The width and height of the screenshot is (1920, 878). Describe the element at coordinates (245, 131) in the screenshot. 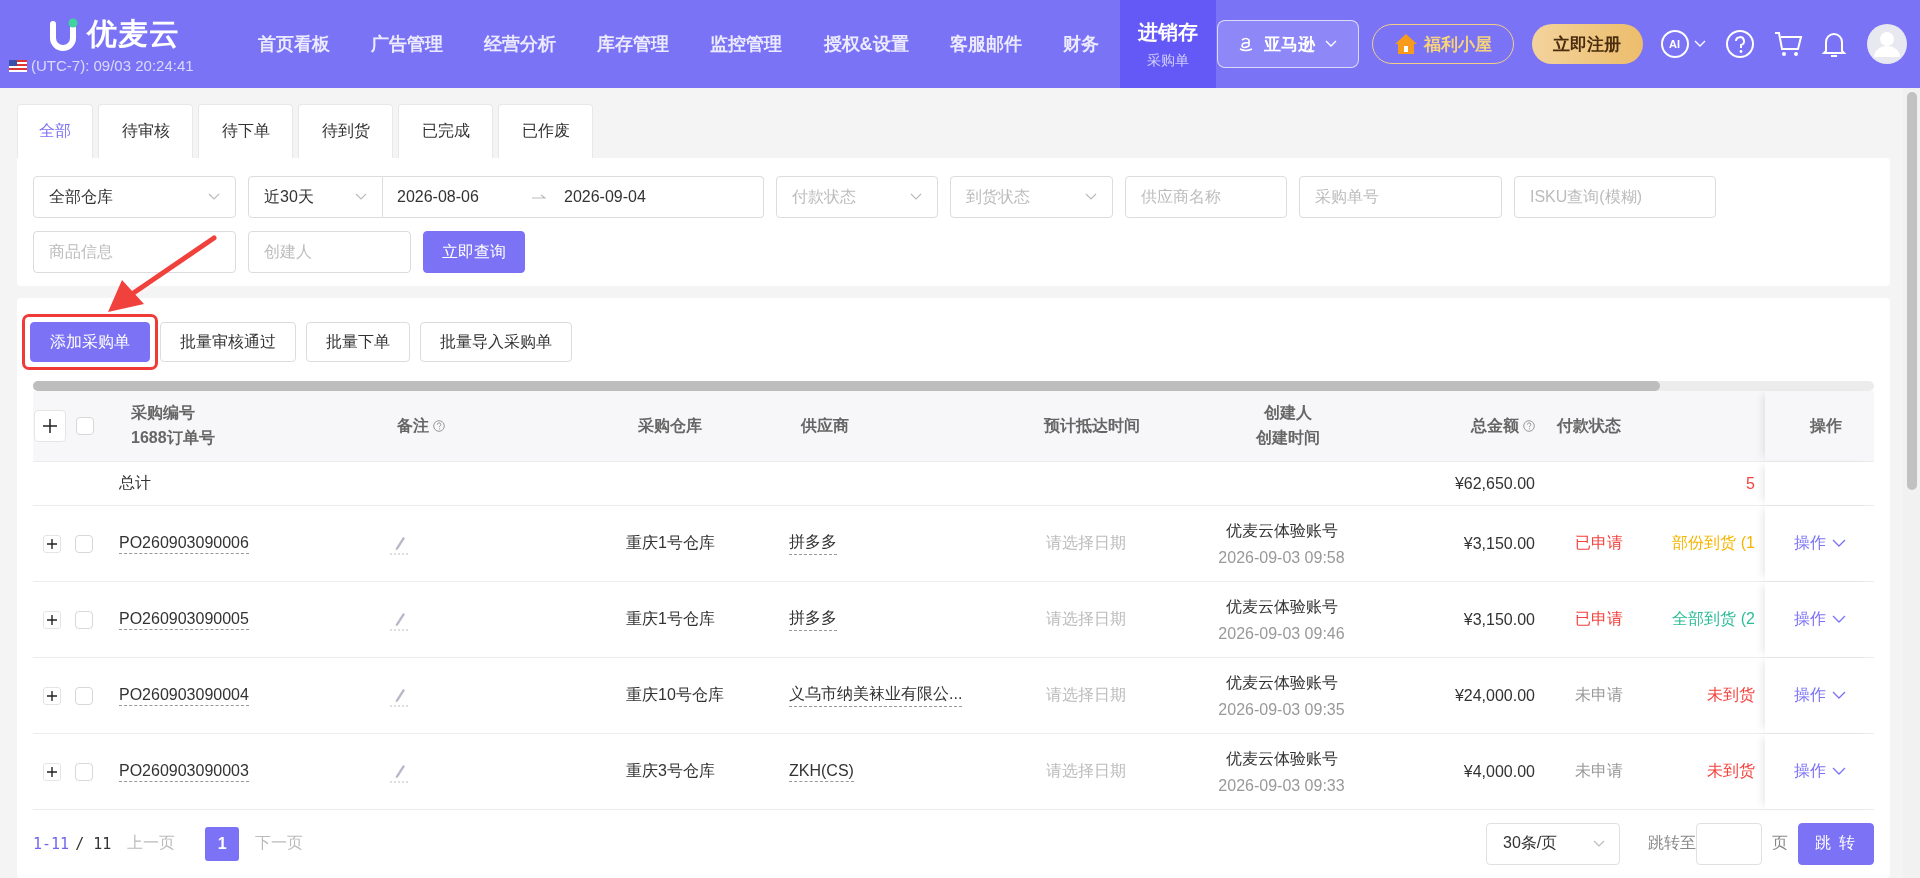

I see `tab: 待下单` at that location.